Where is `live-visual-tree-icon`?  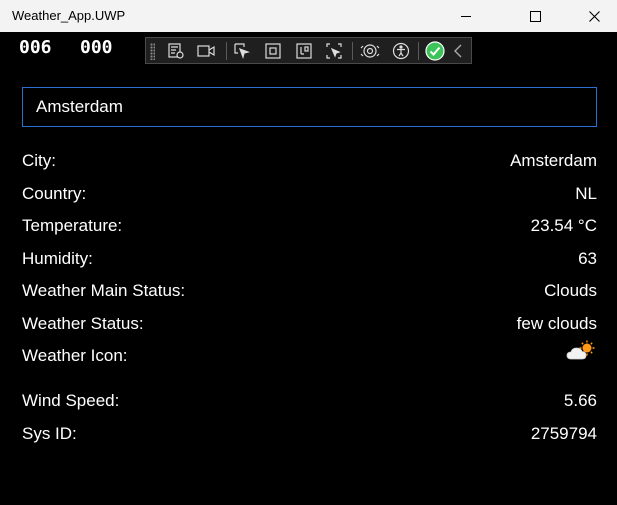 live-visual-tree-icon is located at coordinates (176, 51).